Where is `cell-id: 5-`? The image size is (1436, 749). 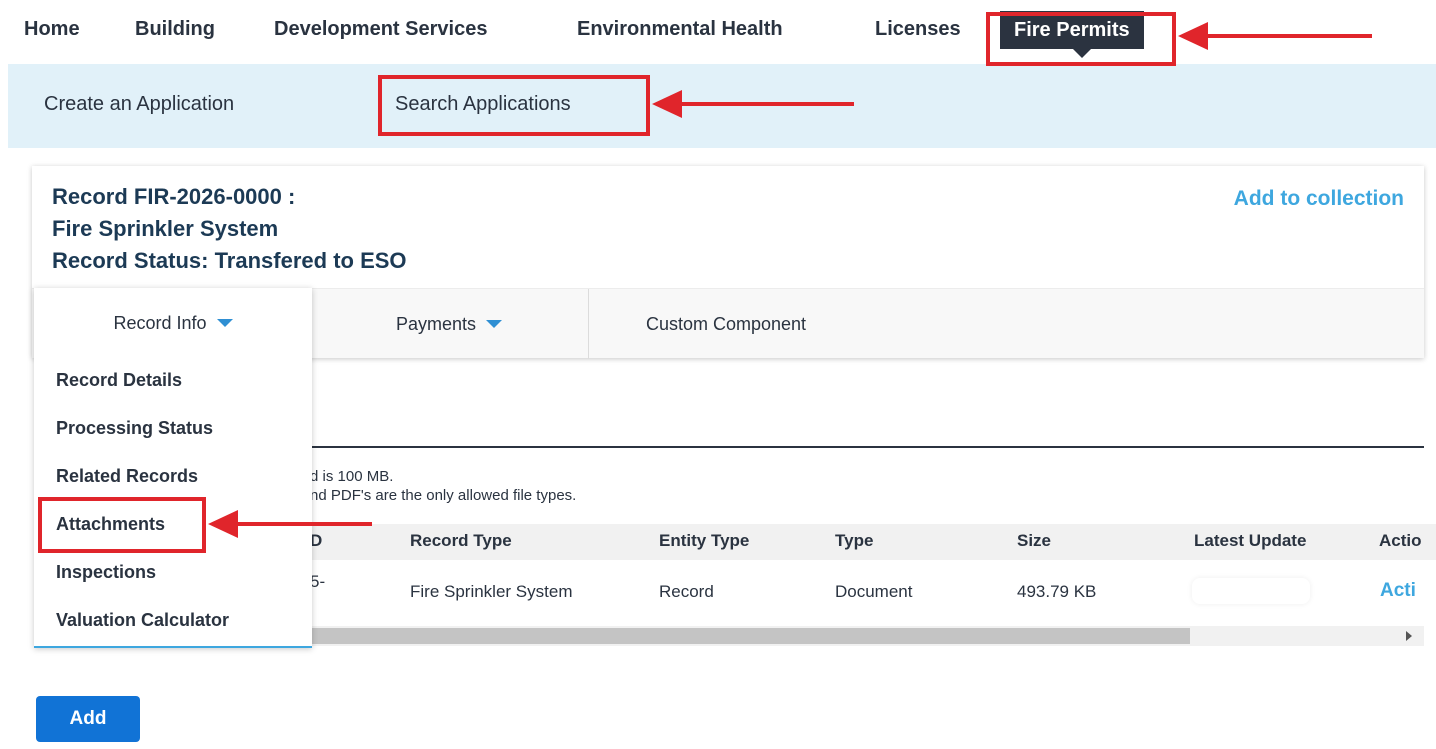
cell-id: 5- is located at coordinates (318, 581).